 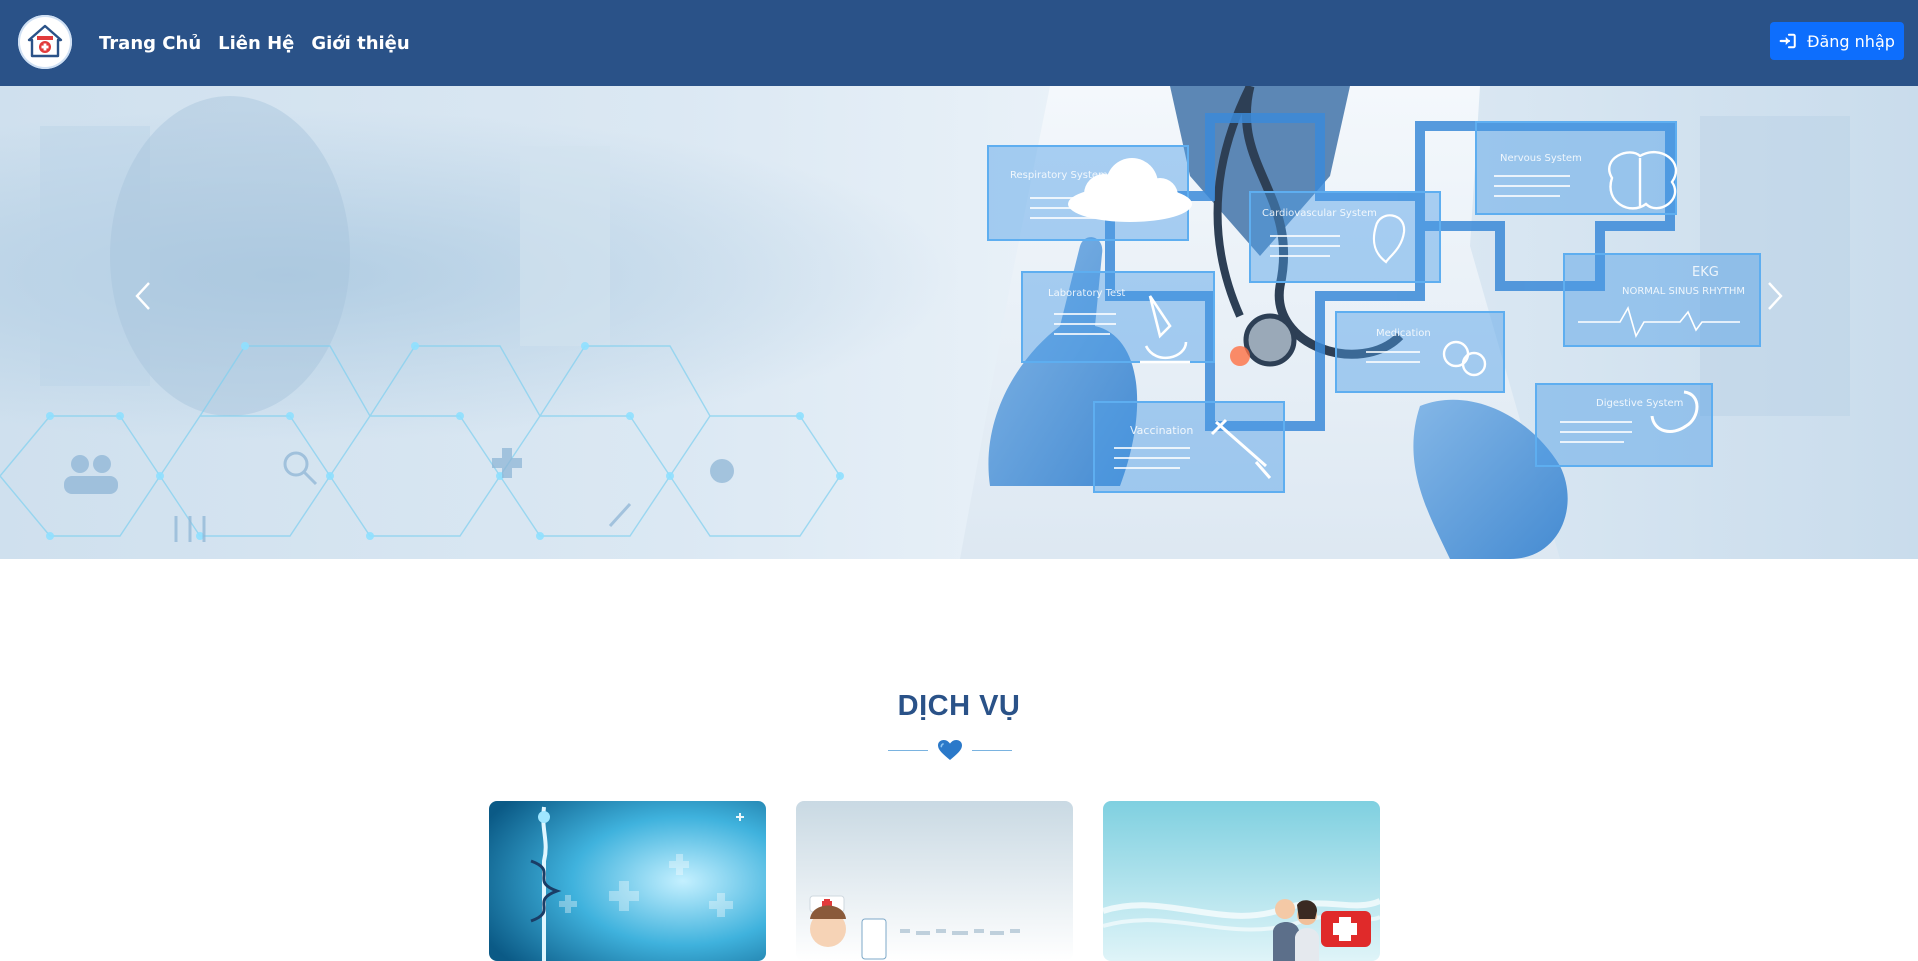 I want to click on panel-ekg-sub-label: NORMAL SINUS RHYTHM, so click(x=1683, y=291).